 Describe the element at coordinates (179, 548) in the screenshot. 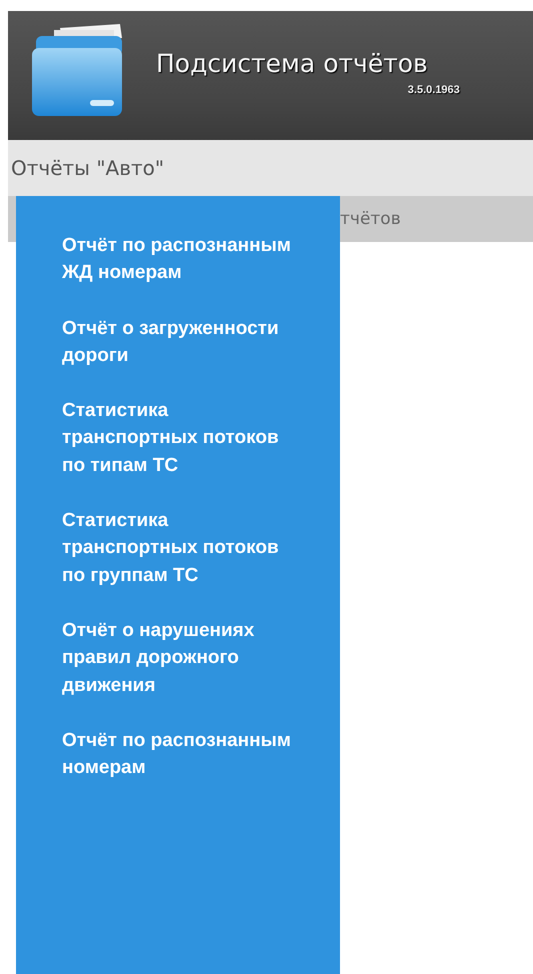

I see `menu-item: Статистика транспортных потоков по группам ТС` at that location.